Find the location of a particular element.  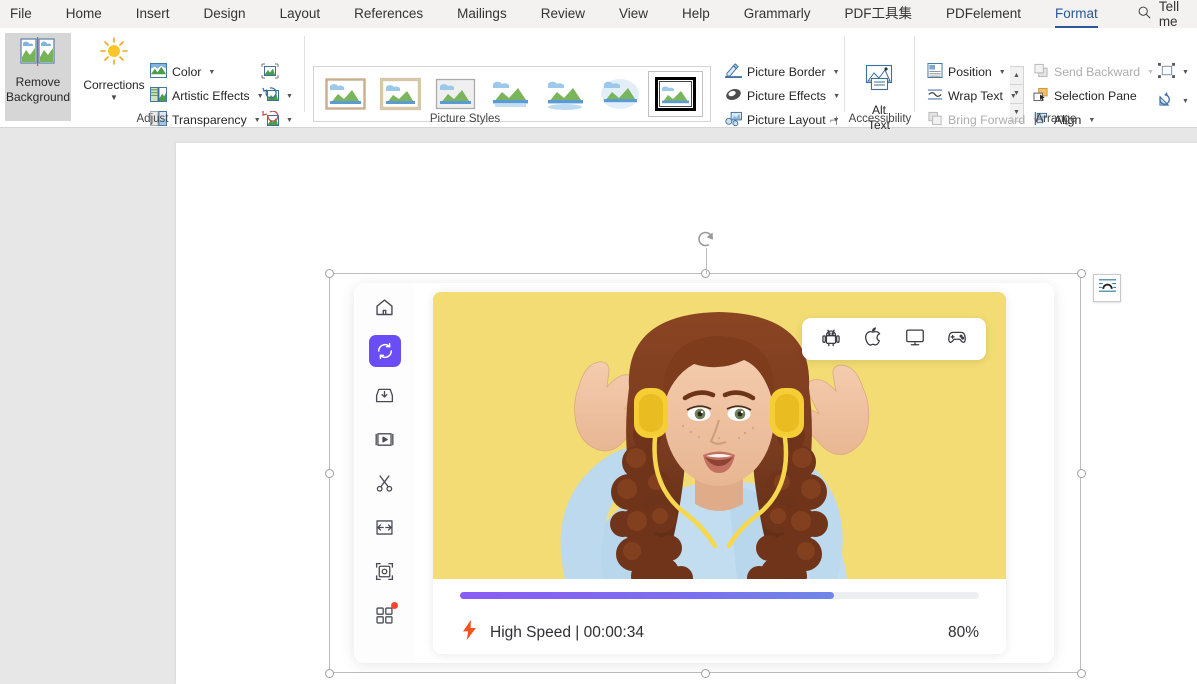

corrections-label: Corrections is located at coordinates (114, 85).